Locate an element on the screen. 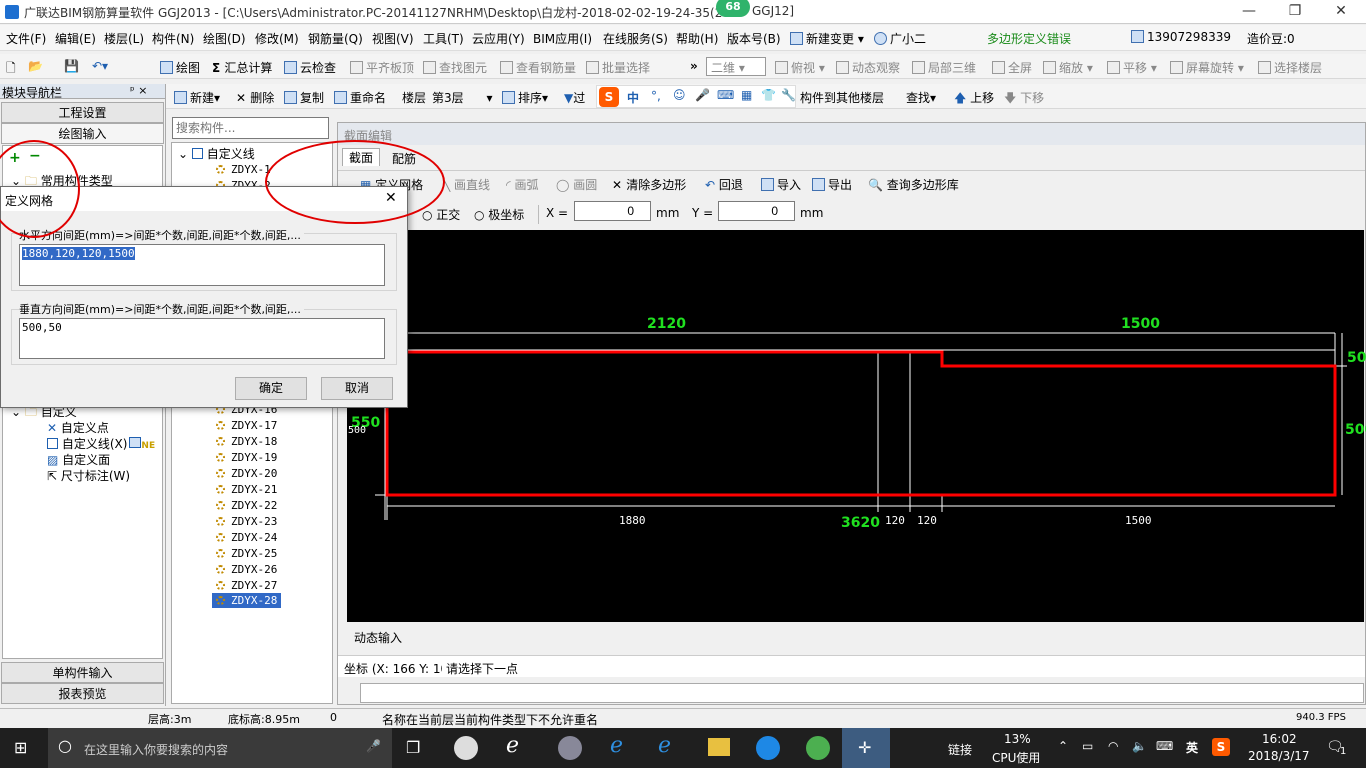 The width and height of the screenshot is (1366, 768). sort-button: 排序▾ is located at coordinates (525, 97).